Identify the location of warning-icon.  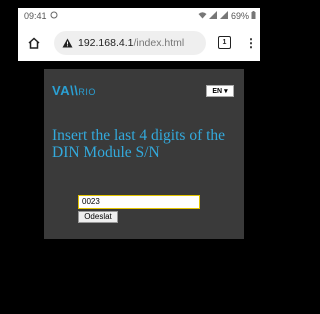
(67, 43).